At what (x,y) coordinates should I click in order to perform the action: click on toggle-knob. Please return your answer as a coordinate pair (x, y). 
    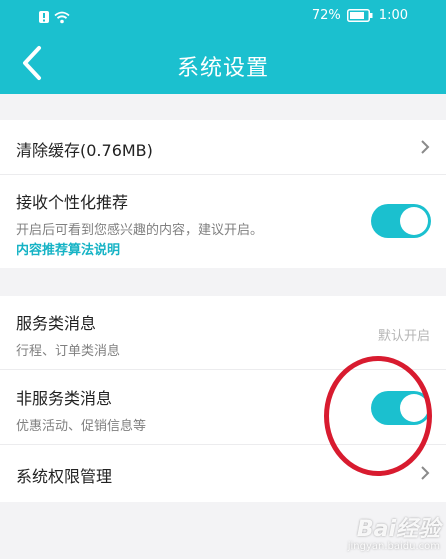
    Looking at the image, I should click on (414, 221).